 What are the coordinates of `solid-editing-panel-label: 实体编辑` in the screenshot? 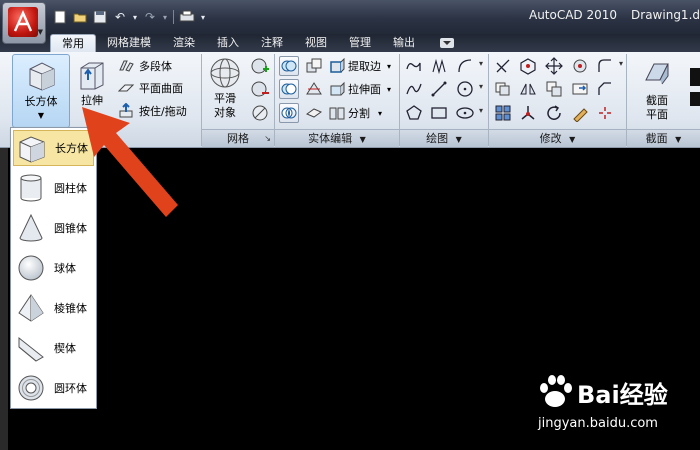 It's located at (330, 138).